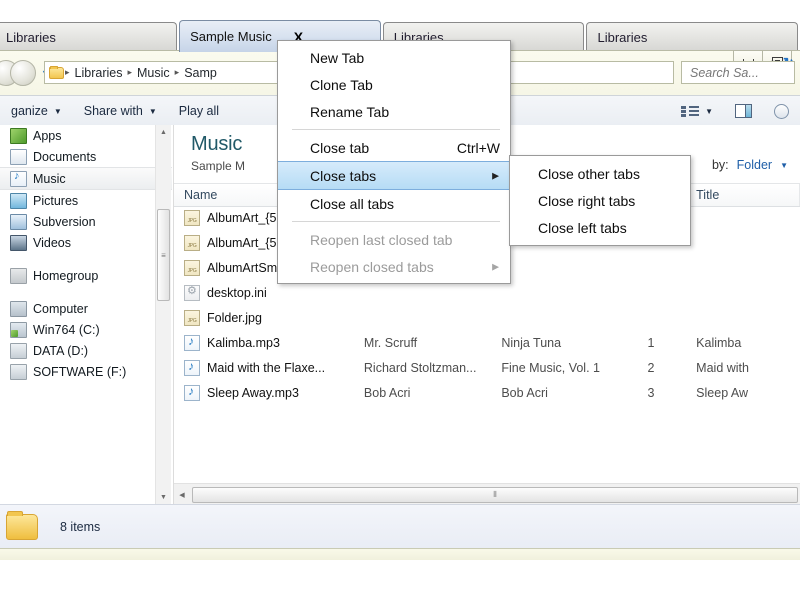 The image size is (800, 600). Describe the element at coordinates (487, 392) in the screenshot. I see `table-row: Sleep Away.mp3 Bob Acri Bob Acri 3 Sleep Aw` at that location.